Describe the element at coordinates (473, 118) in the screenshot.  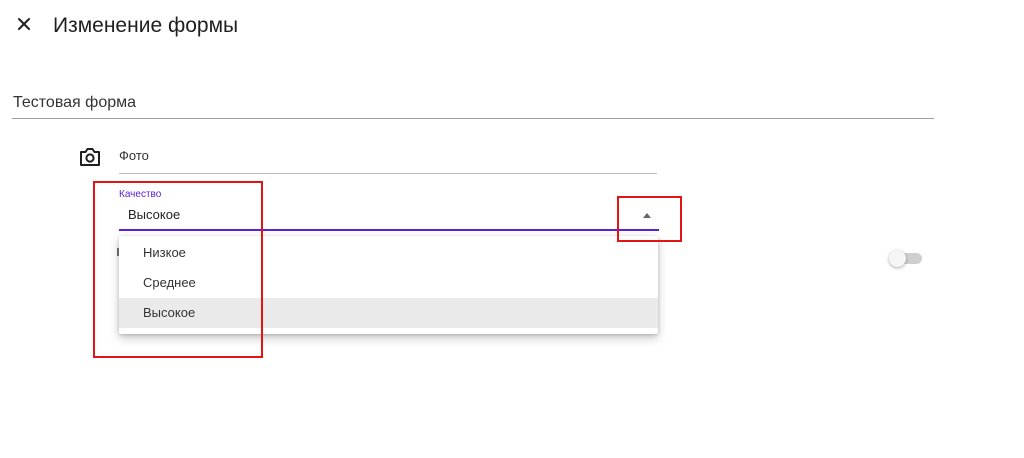
I see `section-divider` at that location.